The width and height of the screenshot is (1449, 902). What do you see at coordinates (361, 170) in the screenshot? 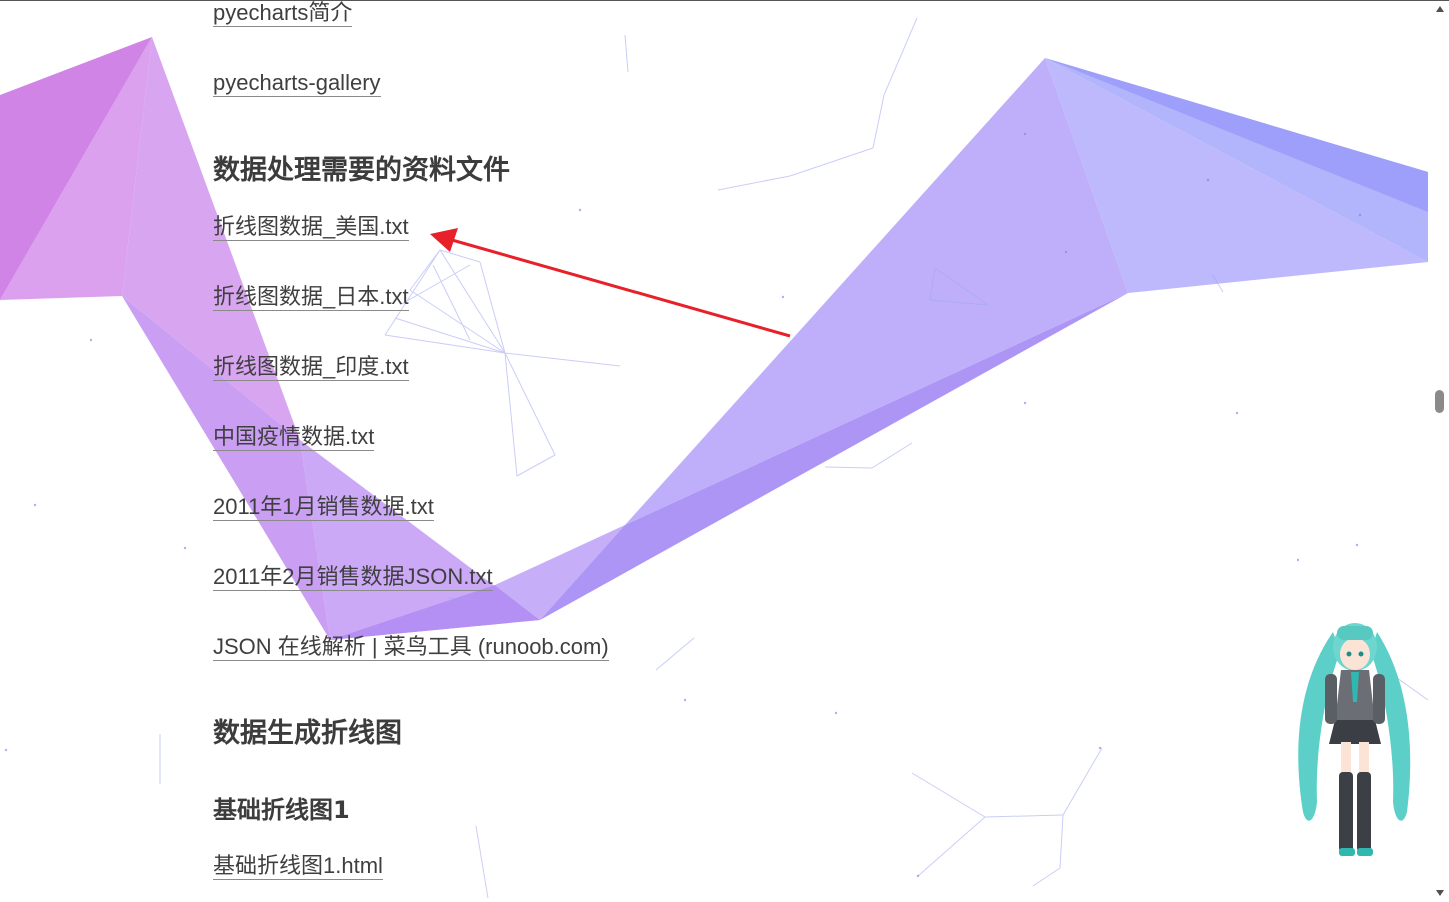
I see `heading-data-files: 数据处理需要的资料文件` at bounding box center [361, 170].